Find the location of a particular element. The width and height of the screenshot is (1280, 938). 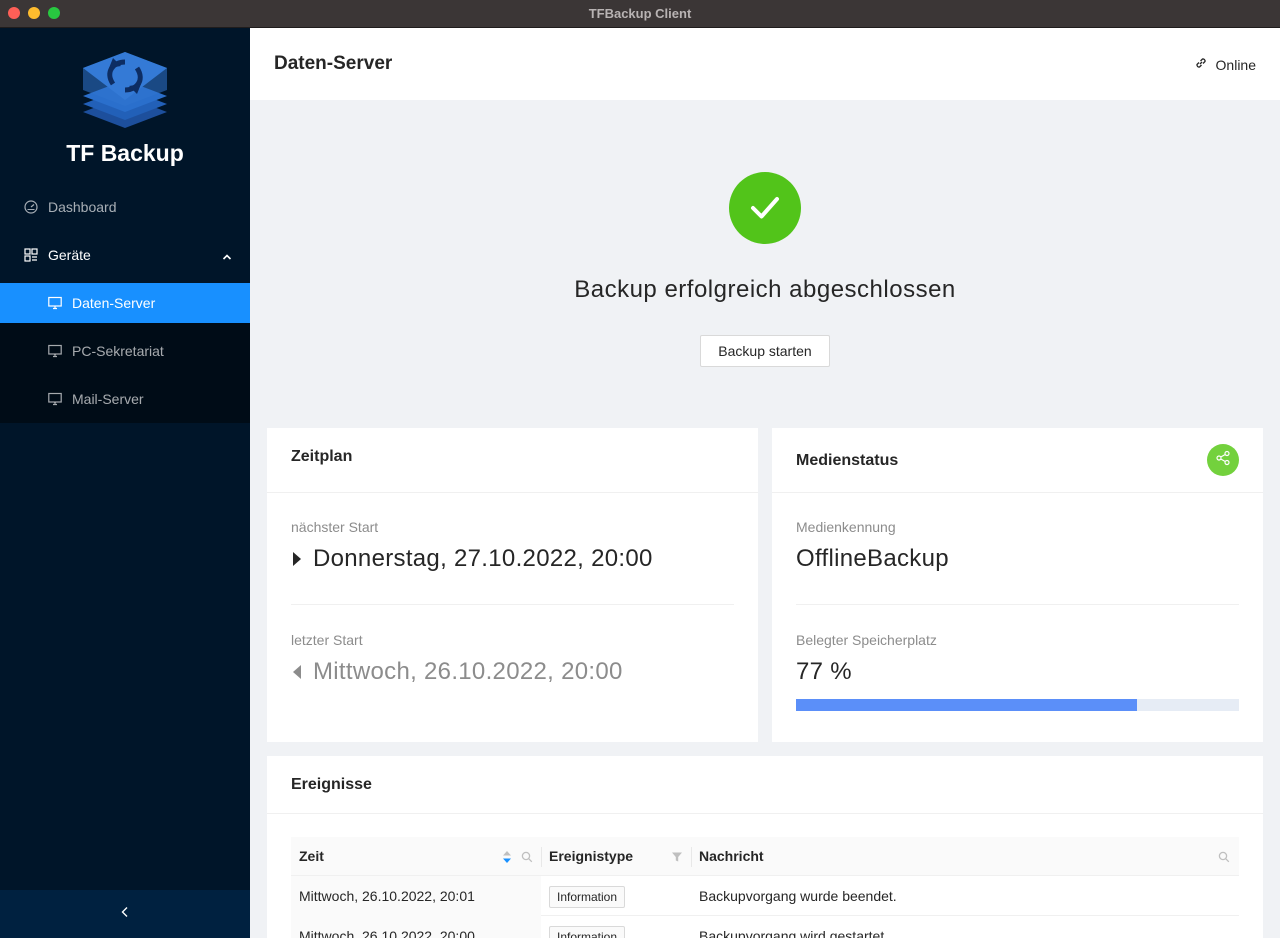

next-start-text: Donnerstag, 27.10.2022, 20:00 is located at coordinates (483, 558).